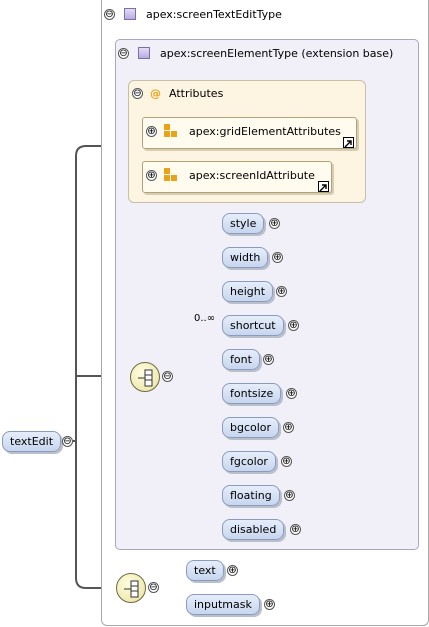  Describe the element at coordinates (214, 14) in the screenshot. I see `type-label: apex:screenTextEditType` at that location.